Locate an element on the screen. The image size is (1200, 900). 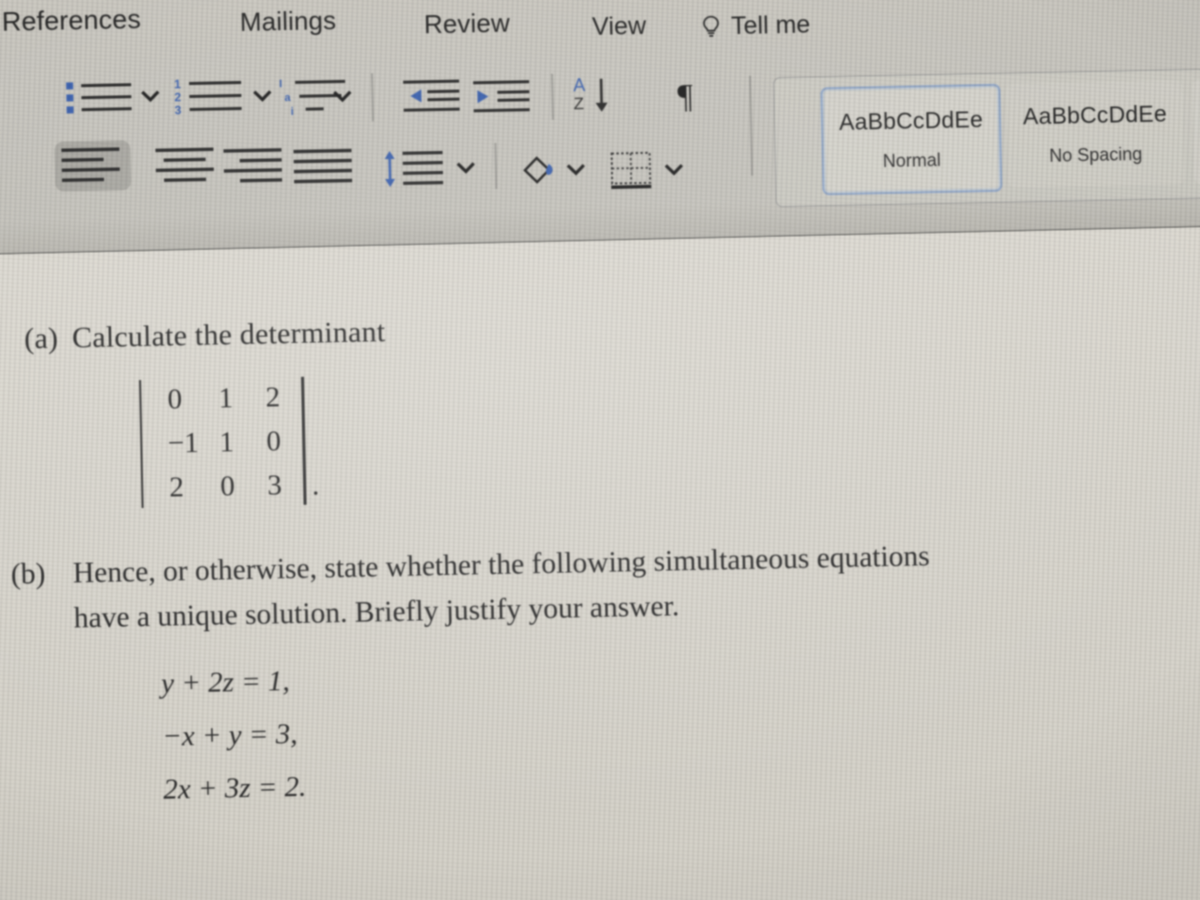
style-item-heading-1: A is located at coordinates (1196, 130).